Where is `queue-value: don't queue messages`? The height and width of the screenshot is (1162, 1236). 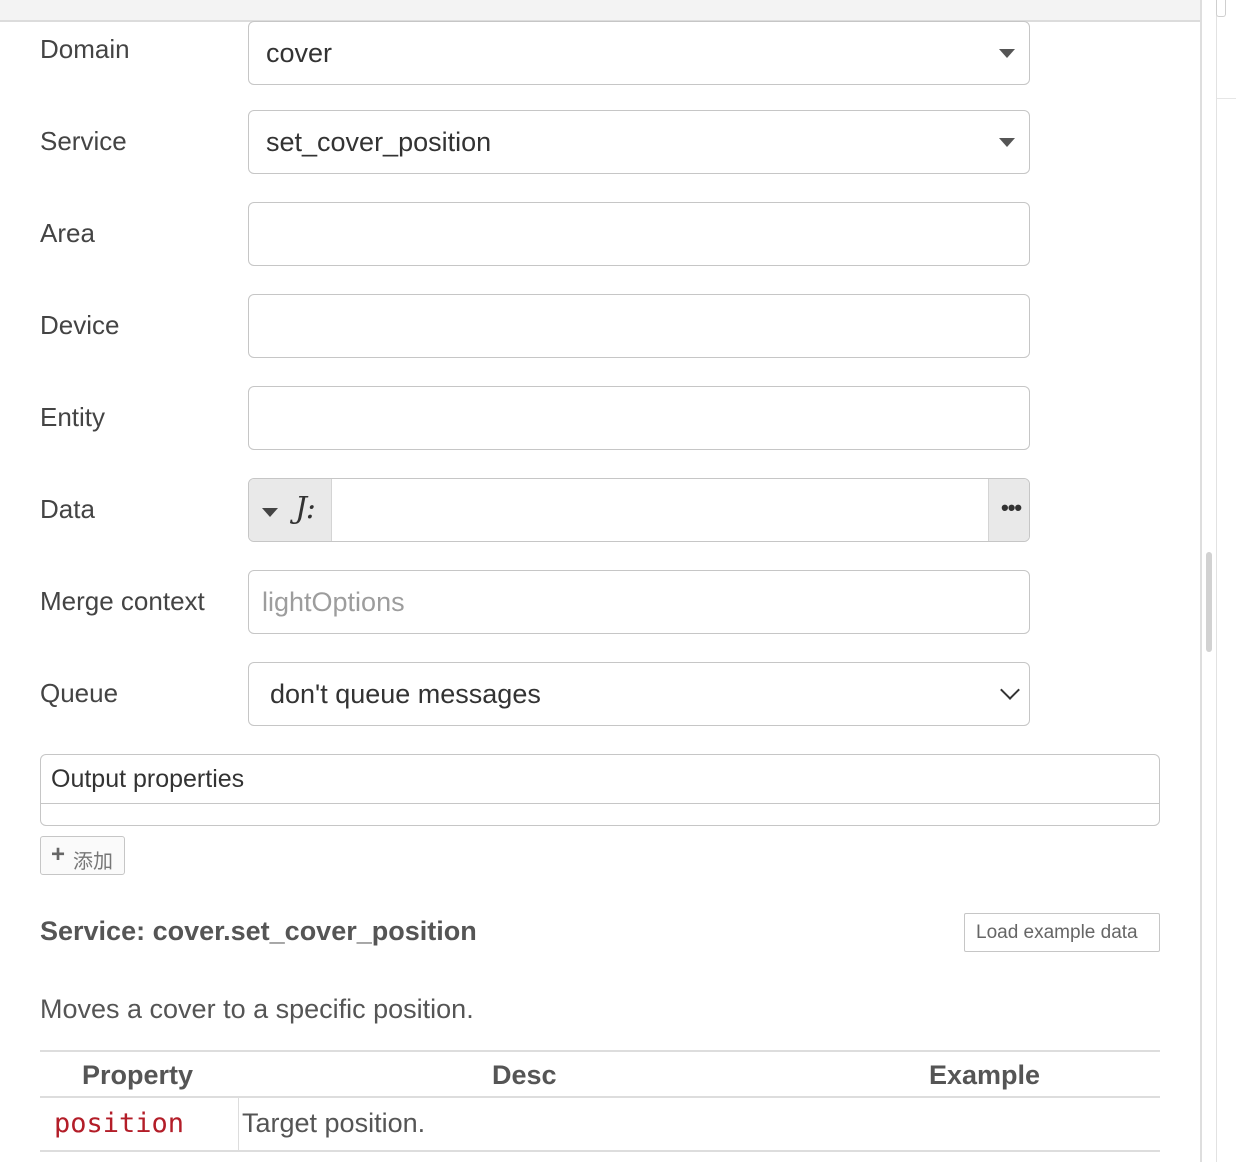
queue-value: don't queue messages is located at coordinates (405, 694).